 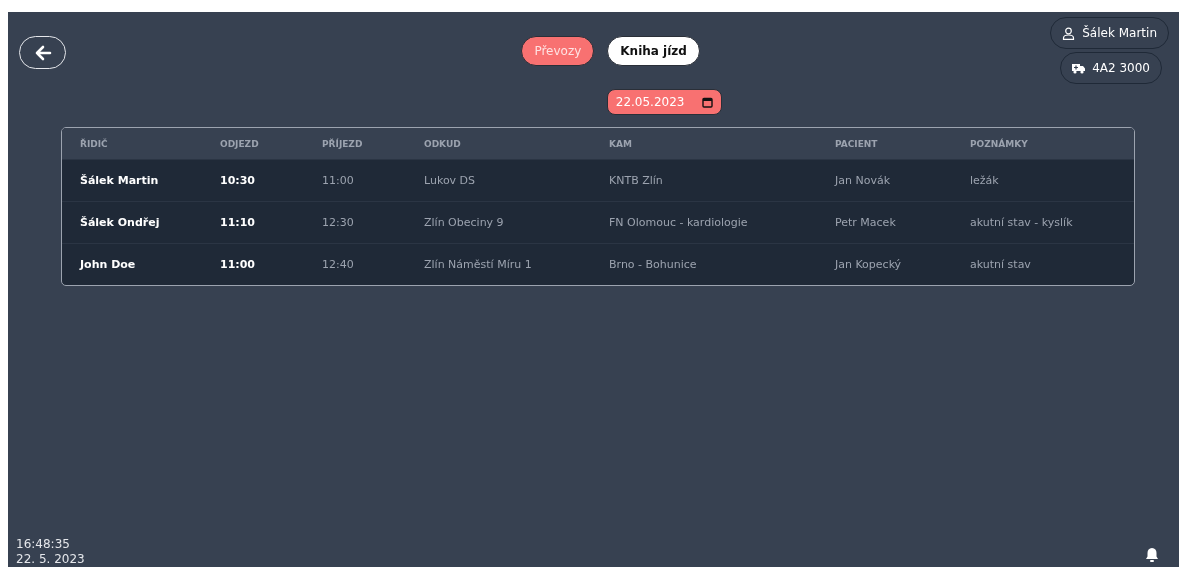 I want to click on table-cell-text: Zlín Obeciny 9, so click(x=464, y=222).